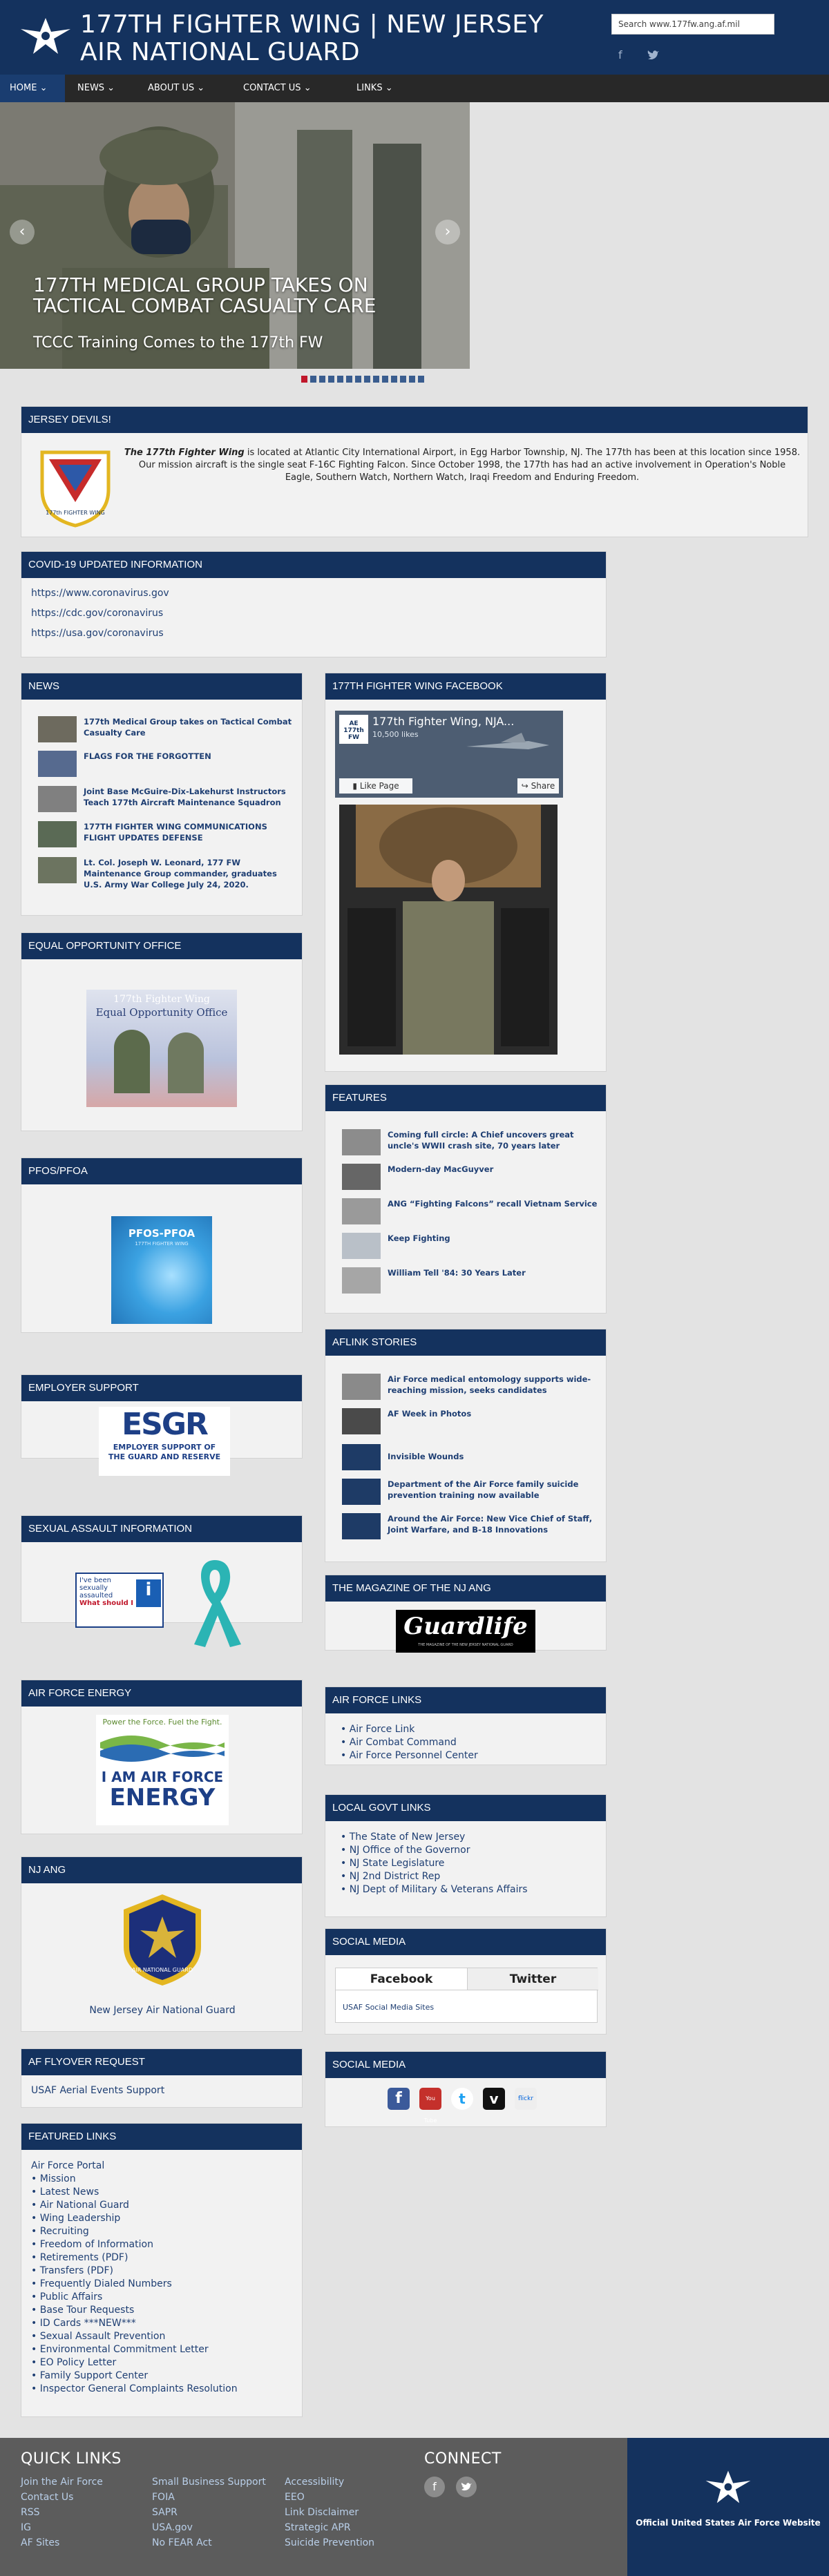  I want to click on feature-item: Keep Fighting, so click(473, 1246).